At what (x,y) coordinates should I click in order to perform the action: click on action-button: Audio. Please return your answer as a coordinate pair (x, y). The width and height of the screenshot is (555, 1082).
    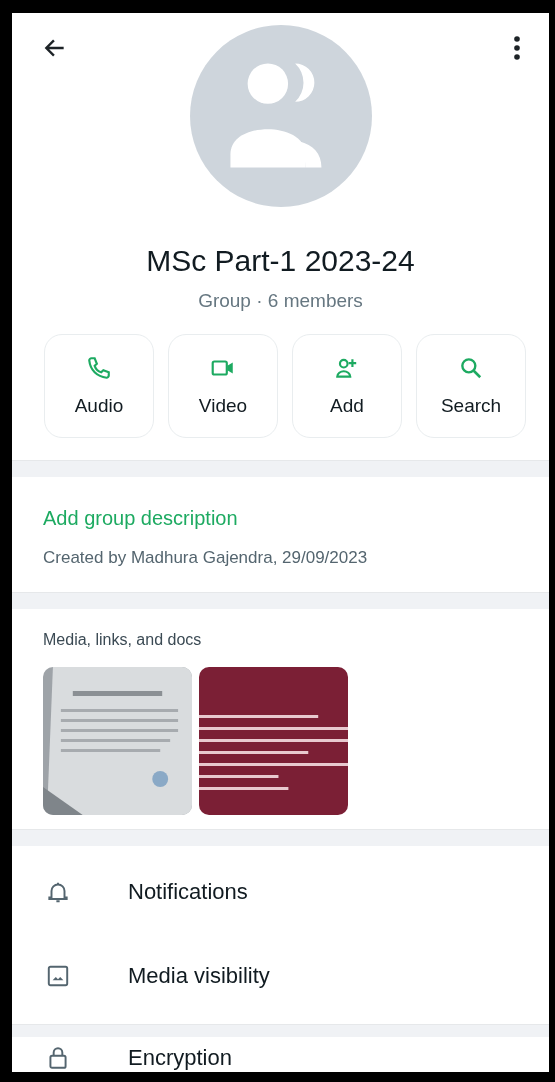
    Looking at the image, I should click on (99, 386).